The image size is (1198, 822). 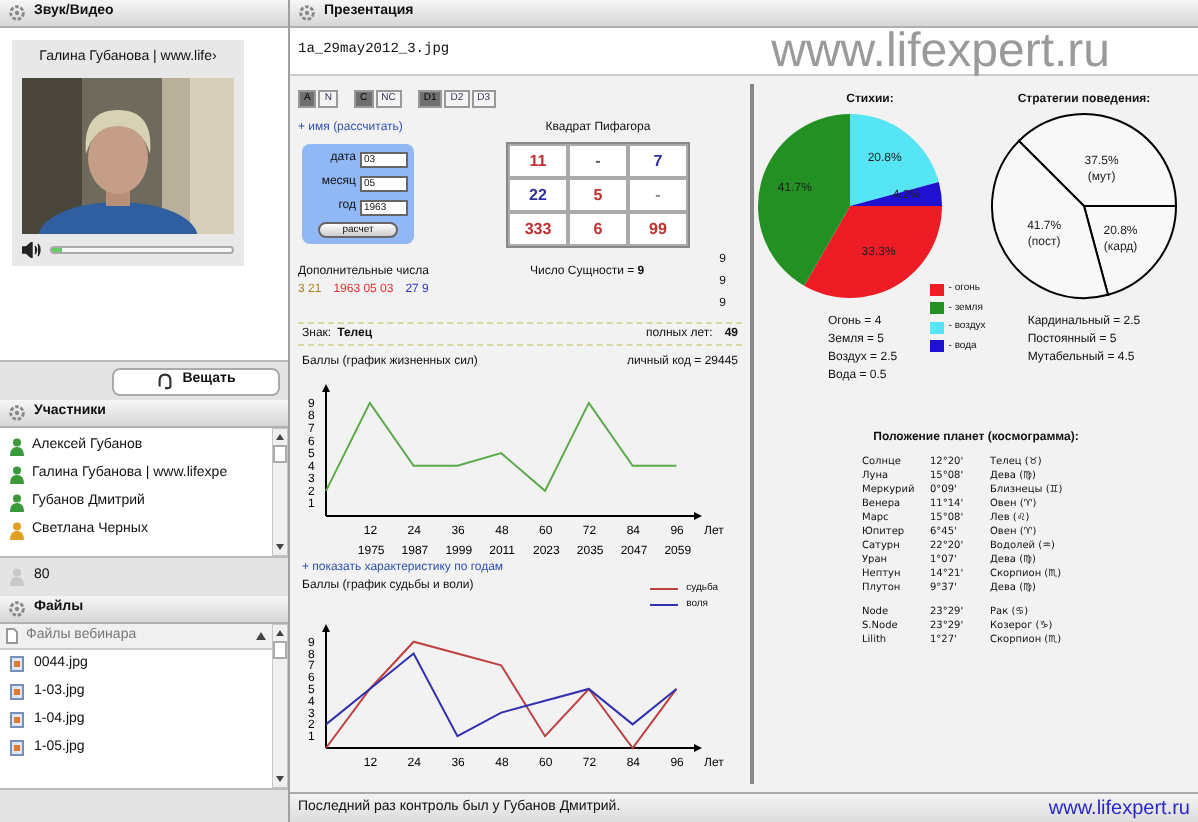 What do you see at coordinates (538, 229) in the screenshot?
I see `square-number: 333` at bounding box center [538, 229].